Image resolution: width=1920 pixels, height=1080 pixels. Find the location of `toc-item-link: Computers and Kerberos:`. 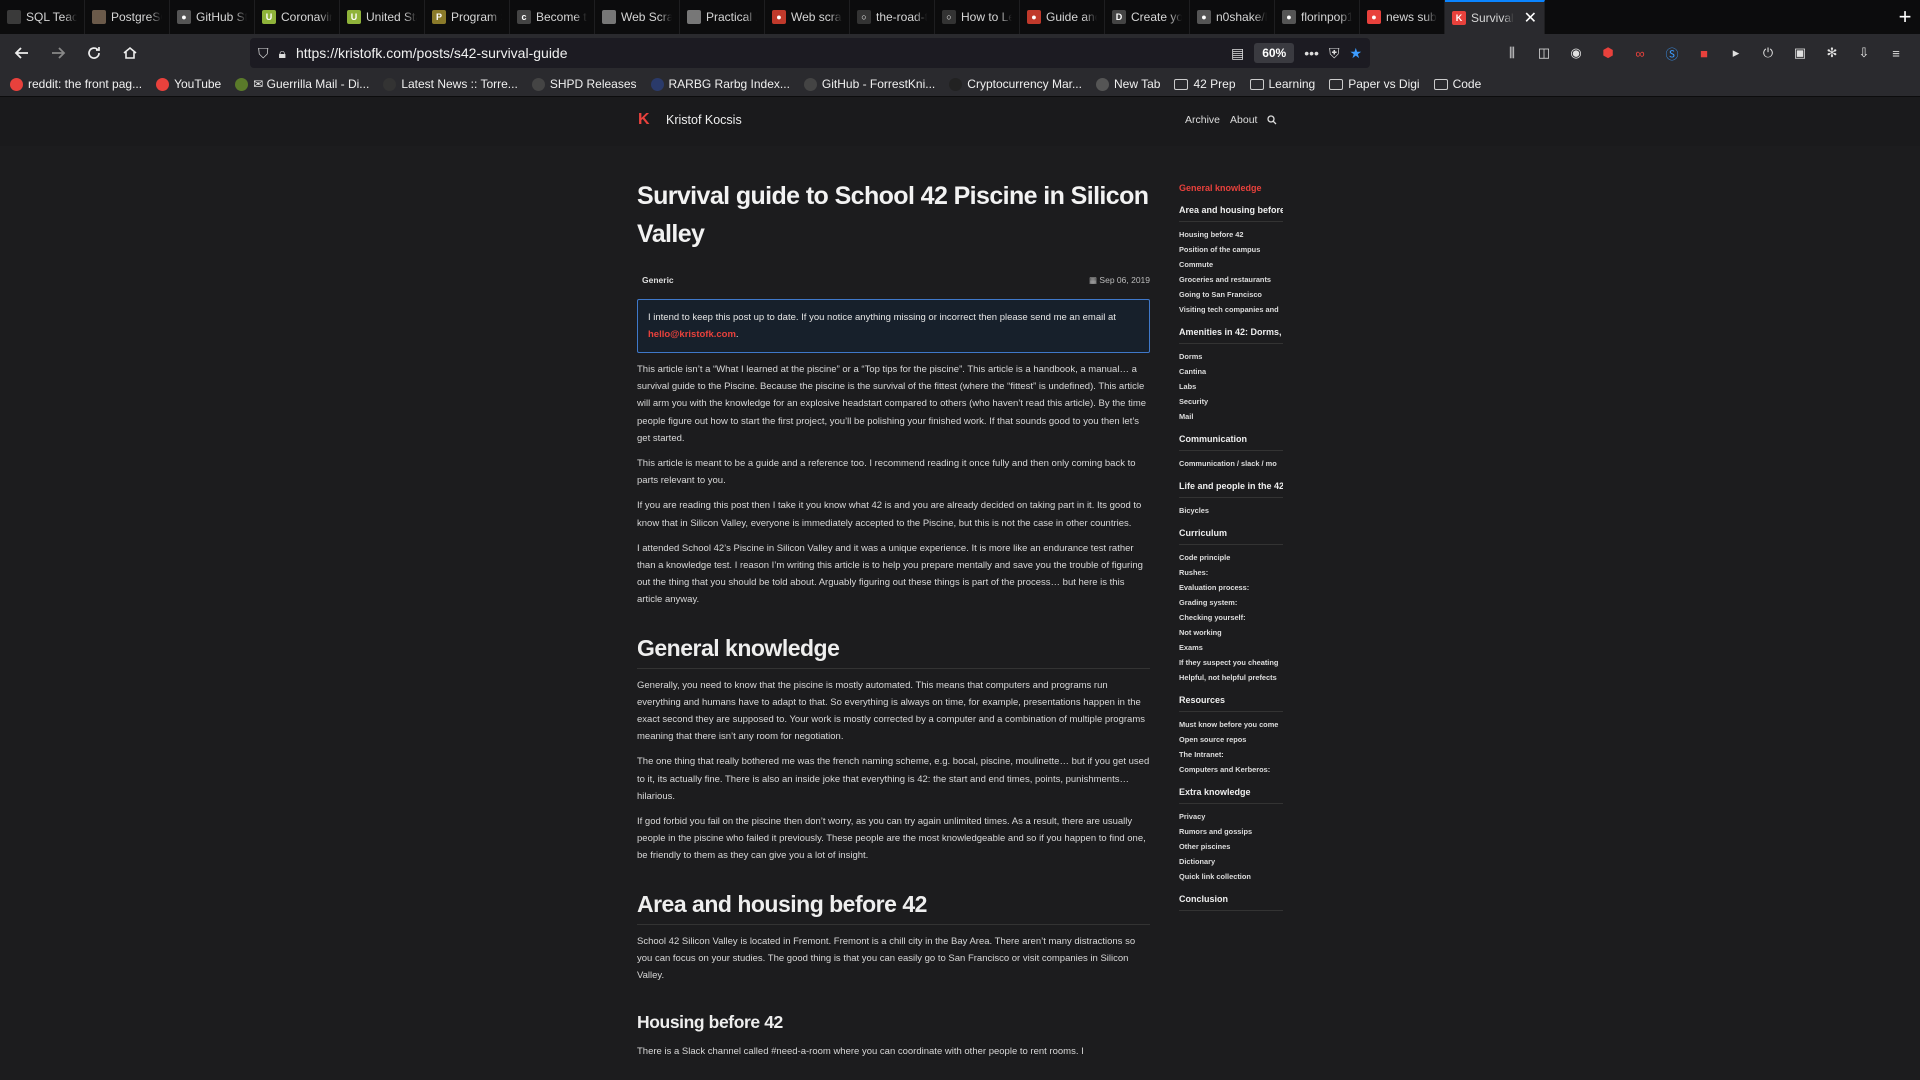

toc-item-link: Computers and Kerberos: is located at coordinates (1231, 769).